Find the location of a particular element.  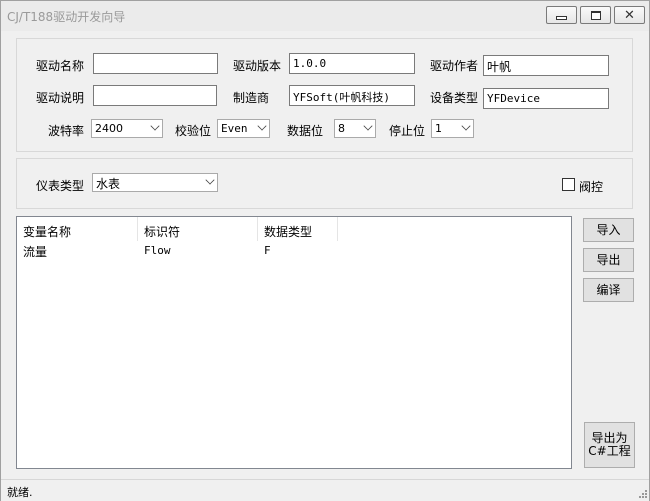

baud-rate-select: 2400 is located at coordinates (127, 128).